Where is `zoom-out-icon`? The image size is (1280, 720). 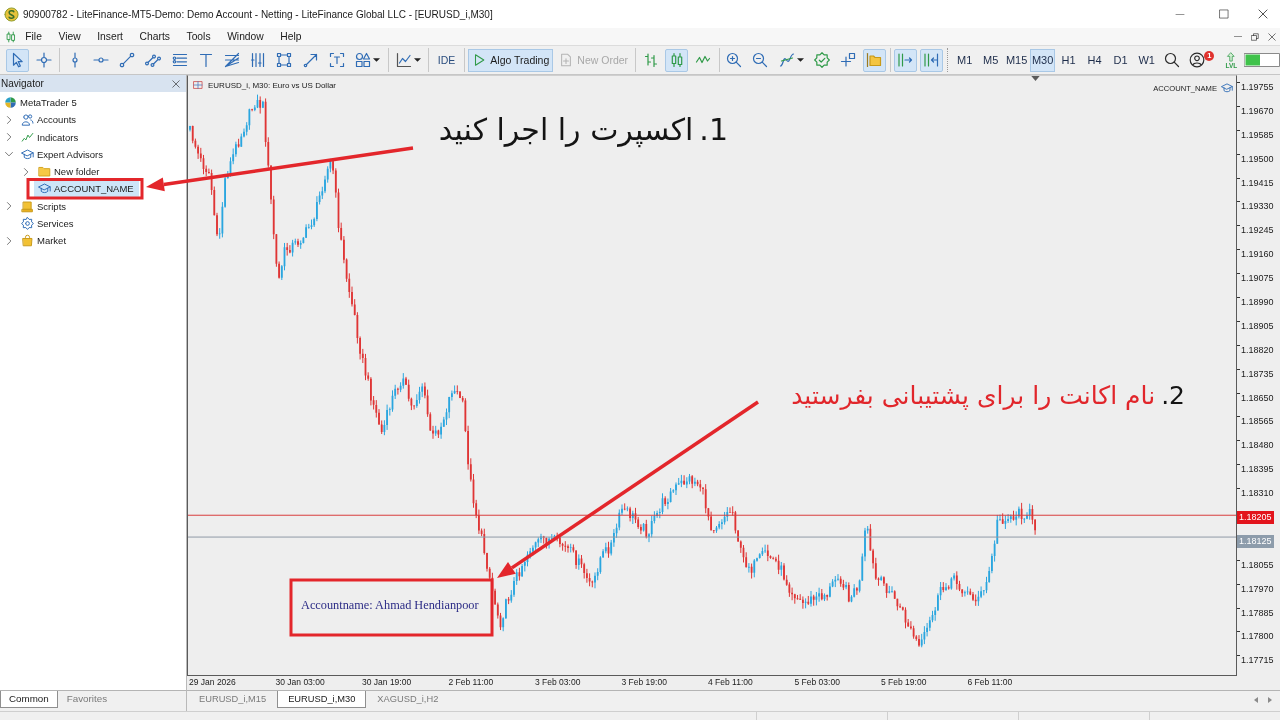
zoom-out-icon is located at coordinates (760, 60).